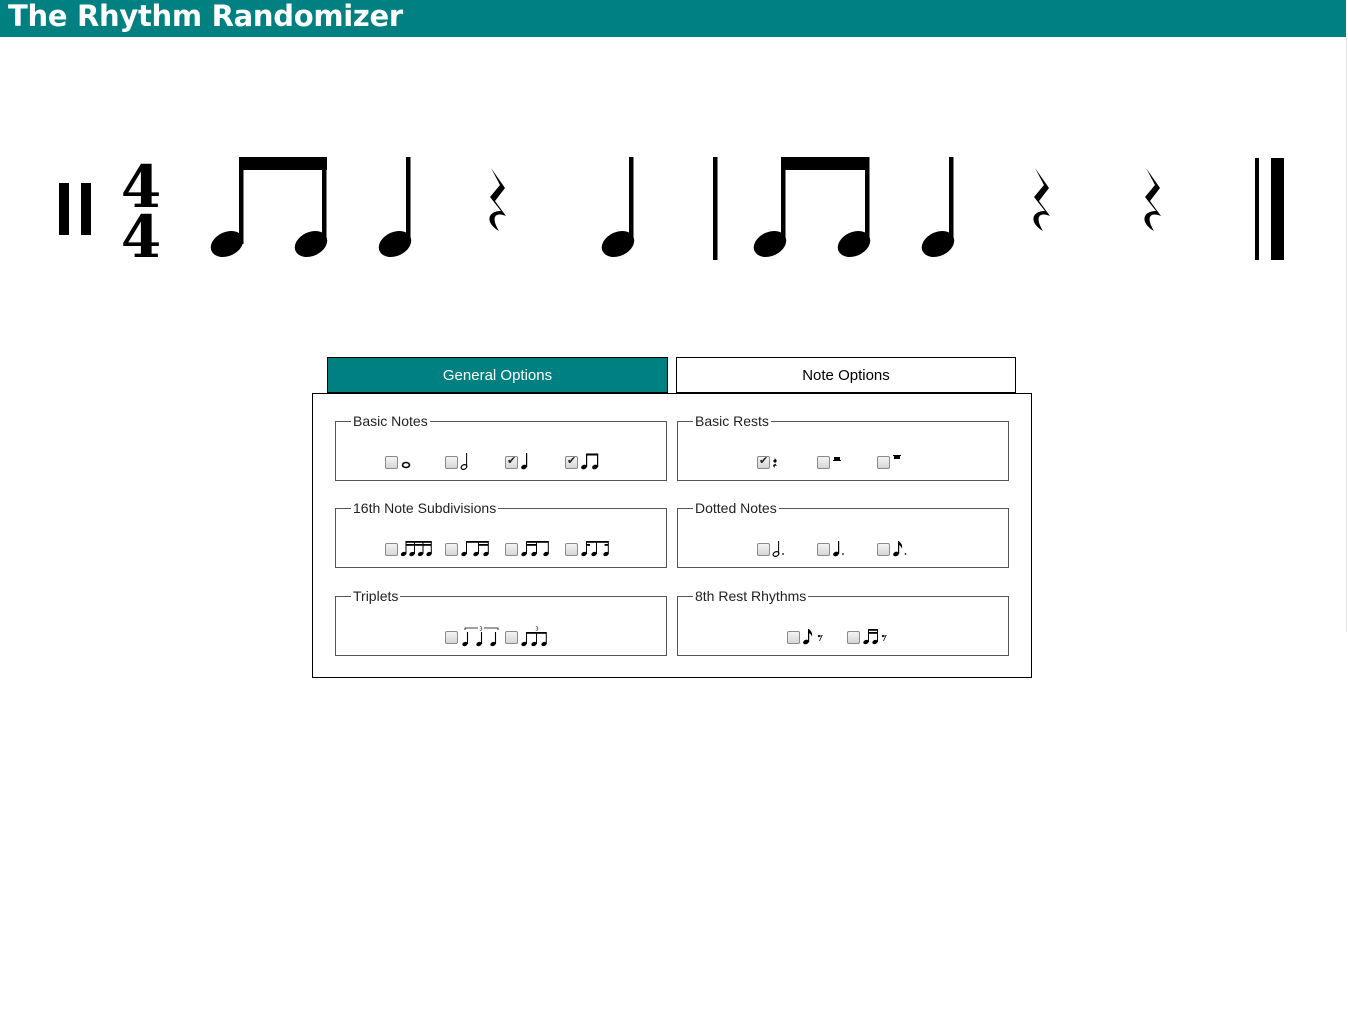 This screenshot has width=1348, height=1011. Describe the element at coordinates (715, 208) in the screenshot. I see `barline` at that location.